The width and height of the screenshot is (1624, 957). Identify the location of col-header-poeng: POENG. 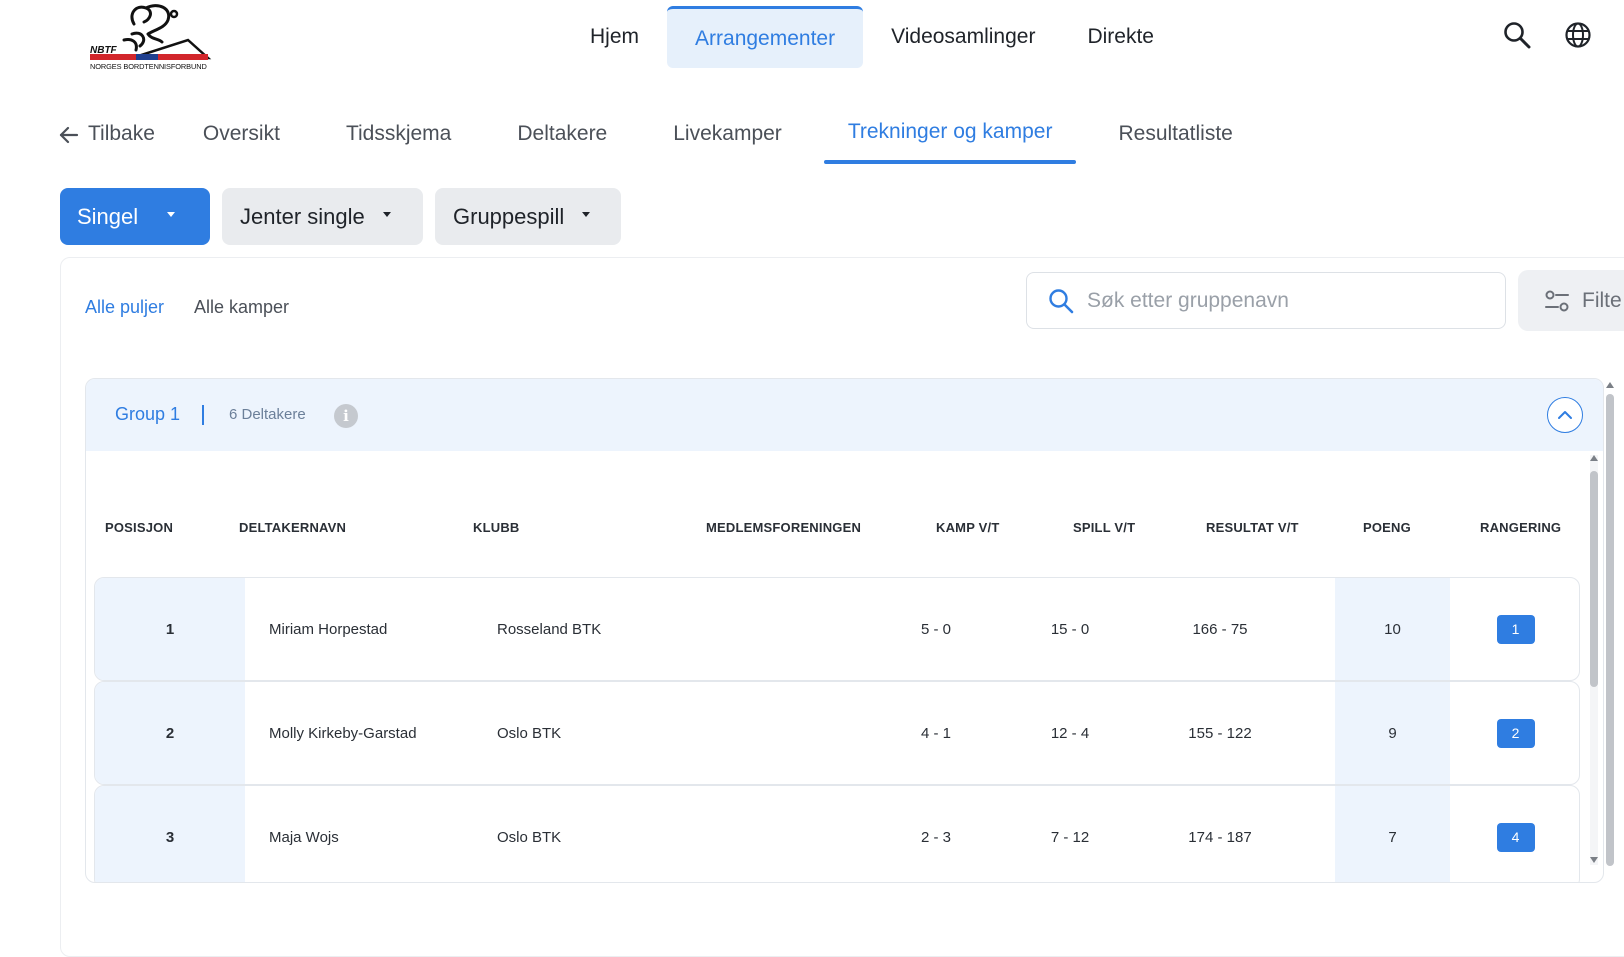
(1387, 527).